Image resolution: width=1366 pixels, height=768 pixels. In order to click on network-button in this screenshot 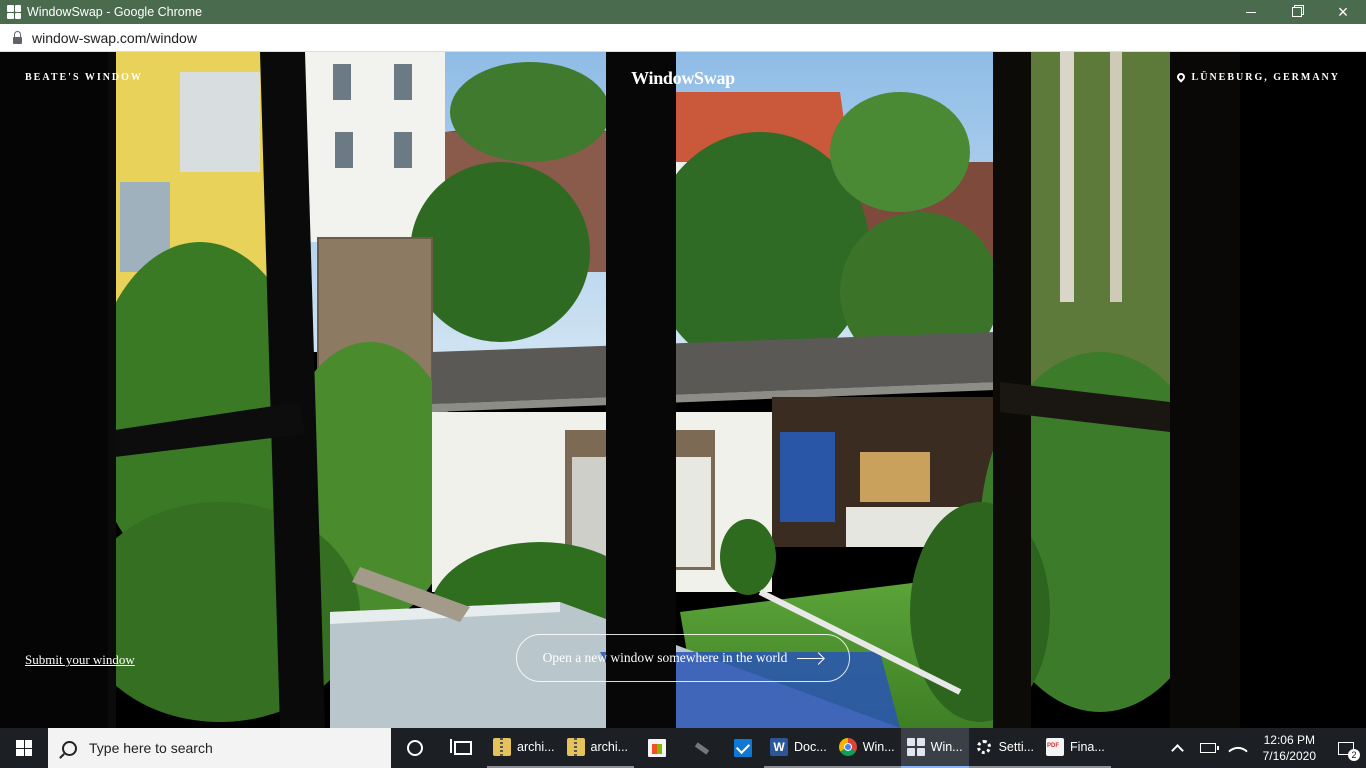, I will do `click(1238, 749)`.